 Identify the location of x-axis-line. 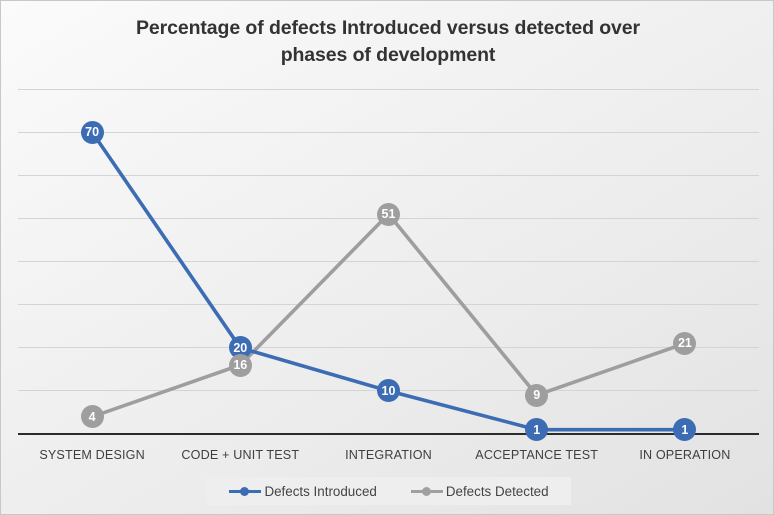
(388, 434).